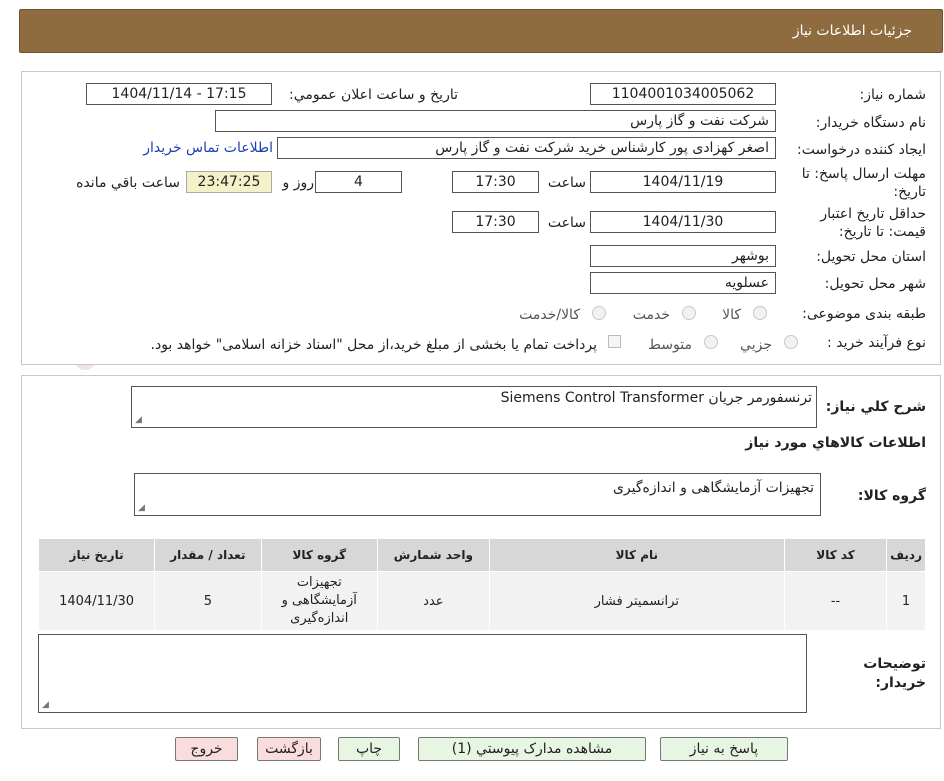  Describe the element at coordinates (433, 601) in the screenshot. I see `cell-unit: عدد` at that location.